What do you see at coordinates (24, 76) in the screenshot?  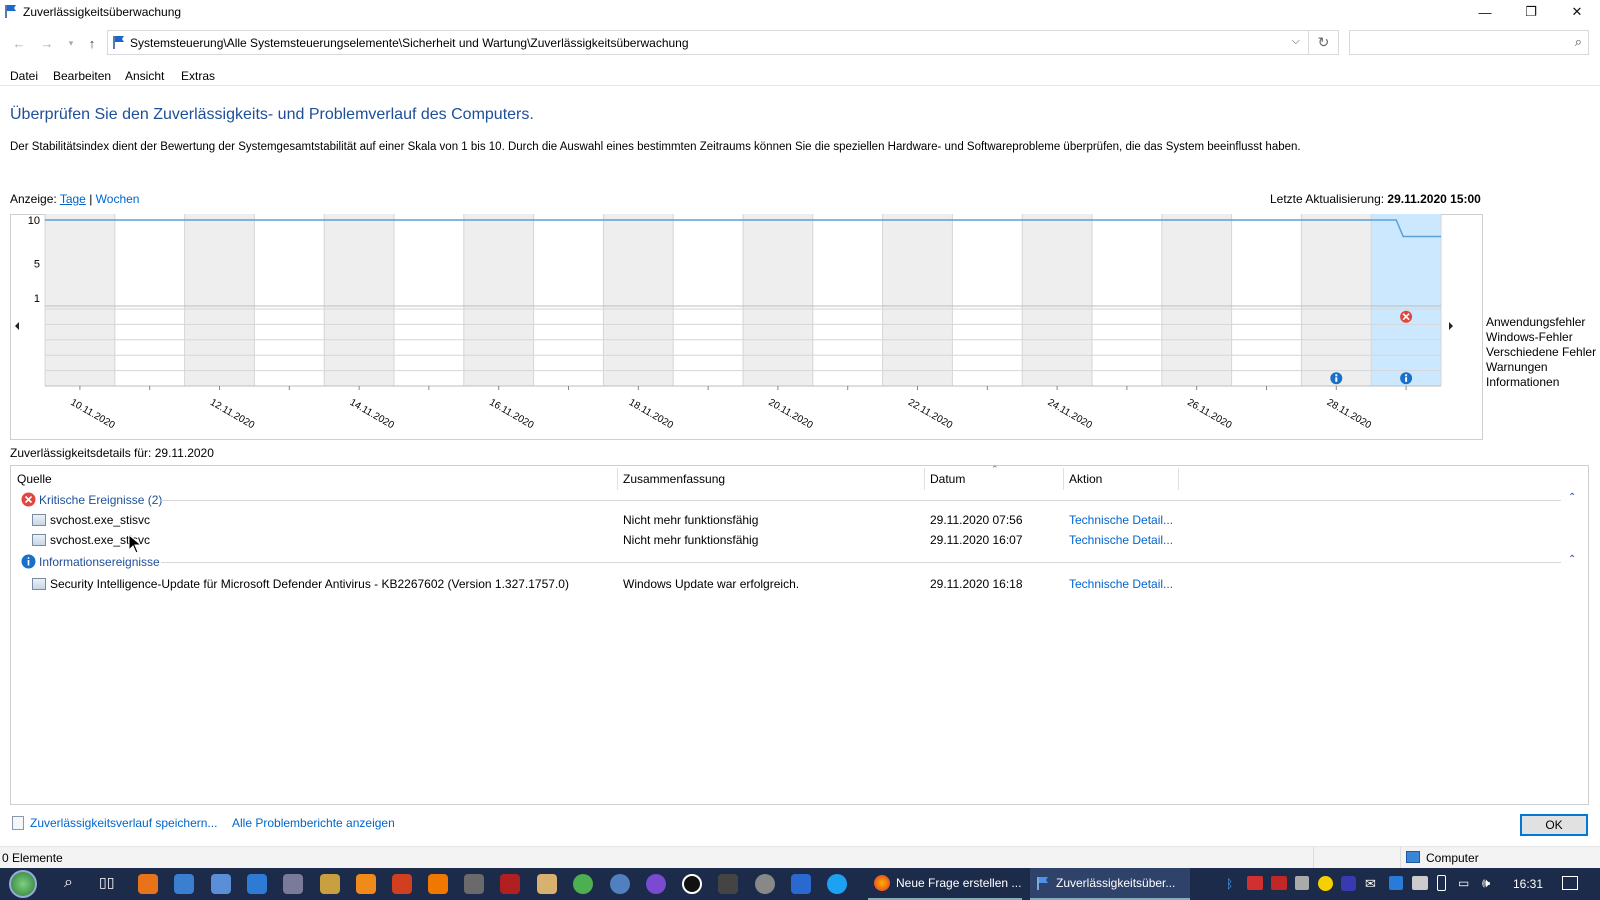 I see `menu-datei: Datei` at bounding box center [24, 76].